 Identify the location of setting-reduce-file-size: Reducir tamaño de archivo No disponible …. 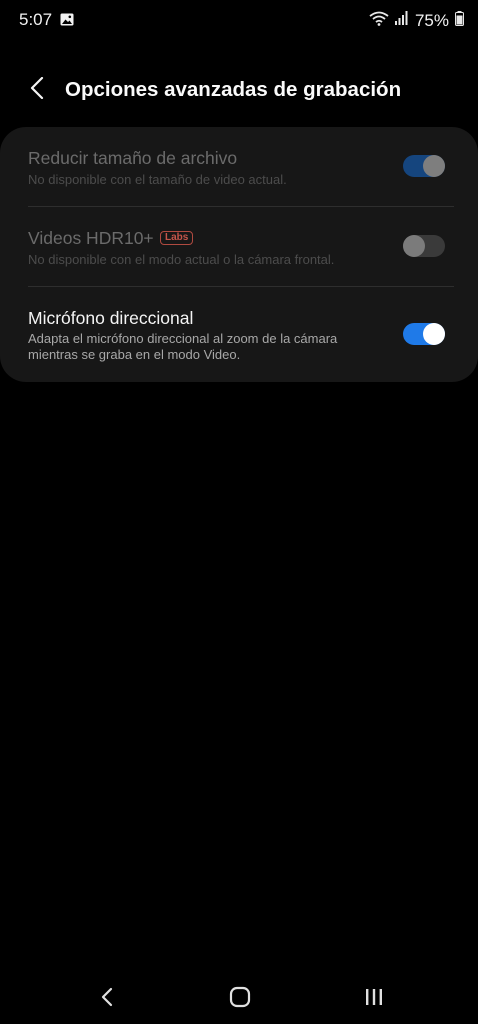
(239, 167).